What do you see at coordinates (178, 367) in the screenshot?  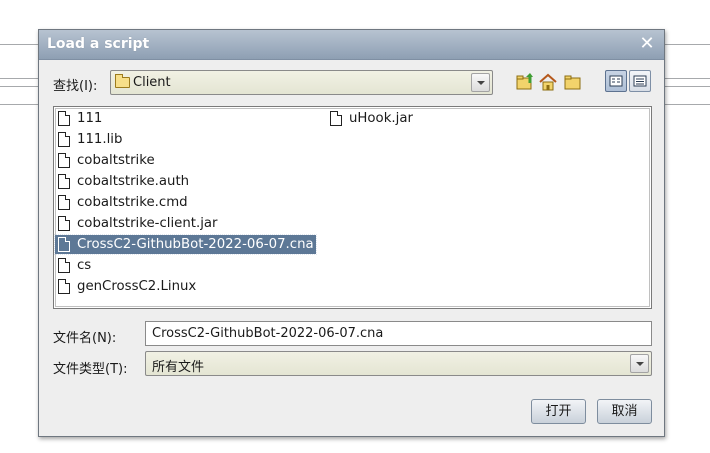 I see `file-type-value: 所有文件` at bounding box center [178, 367].